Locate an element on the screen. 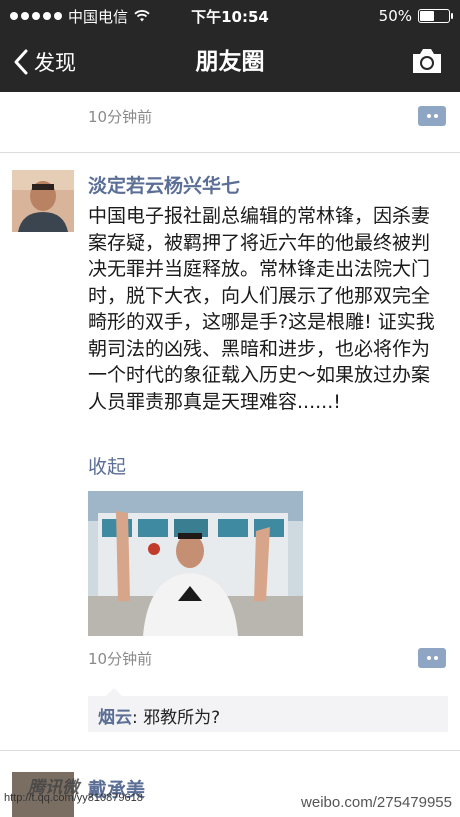  signal-strength-icon is located at coordinates (36, 16).